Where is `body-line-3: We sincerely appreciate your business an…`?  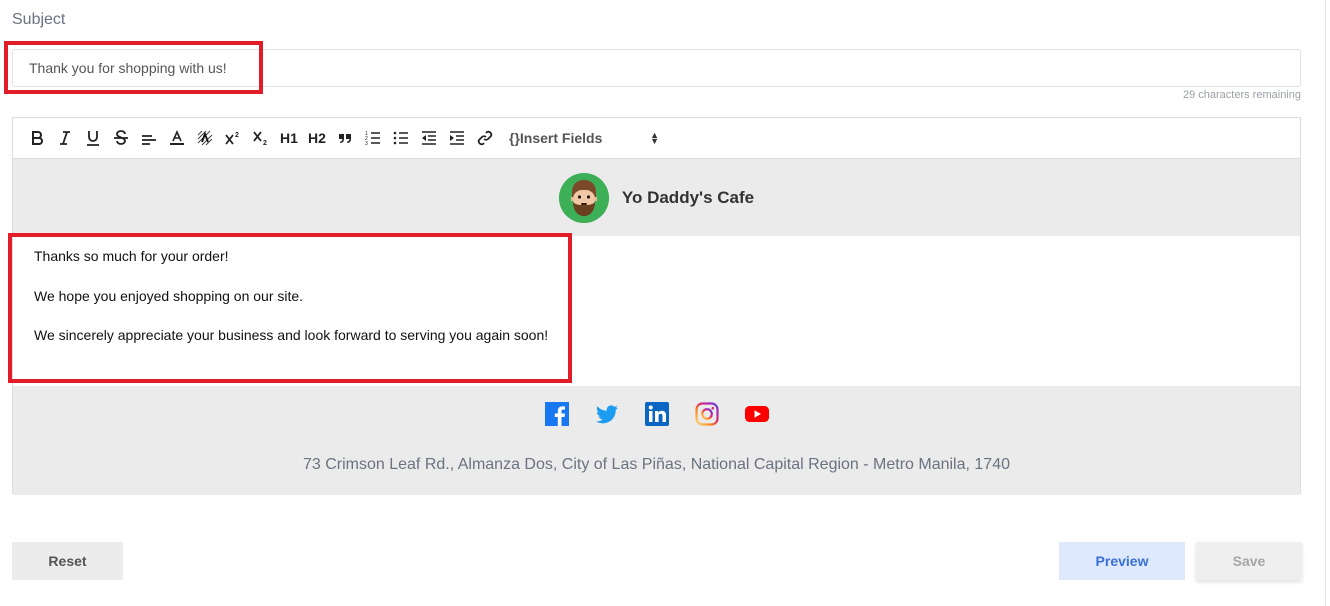
body-line-3: We sincerely appreciate your business an… is located at coordinates (291, 335).